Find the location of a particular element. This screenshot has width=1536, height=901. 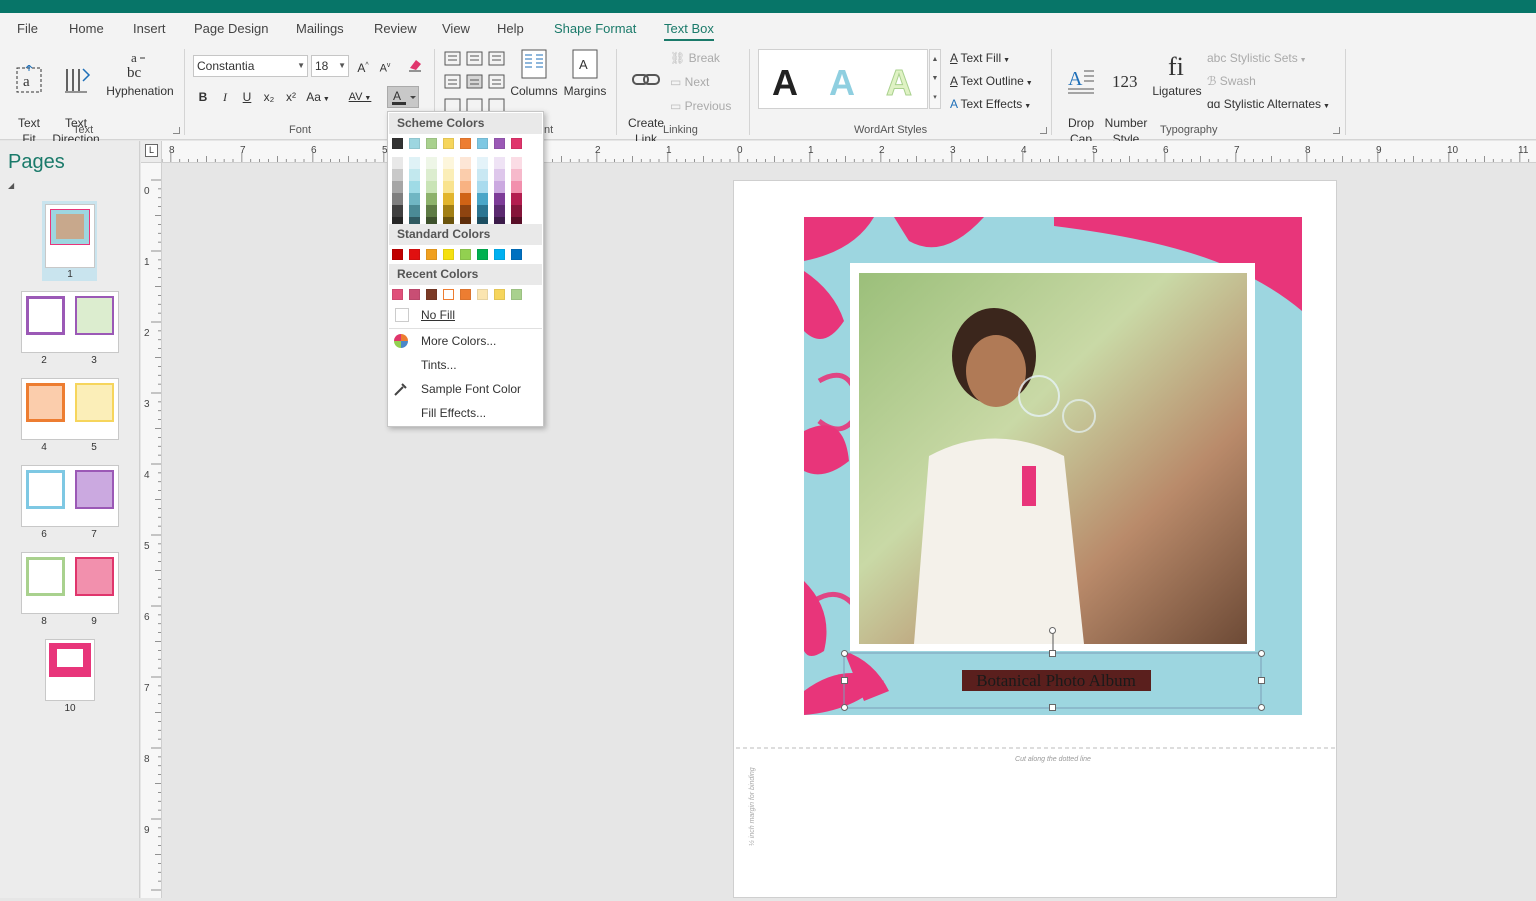

superscript-button: x² is located at coordinates (291, 97).